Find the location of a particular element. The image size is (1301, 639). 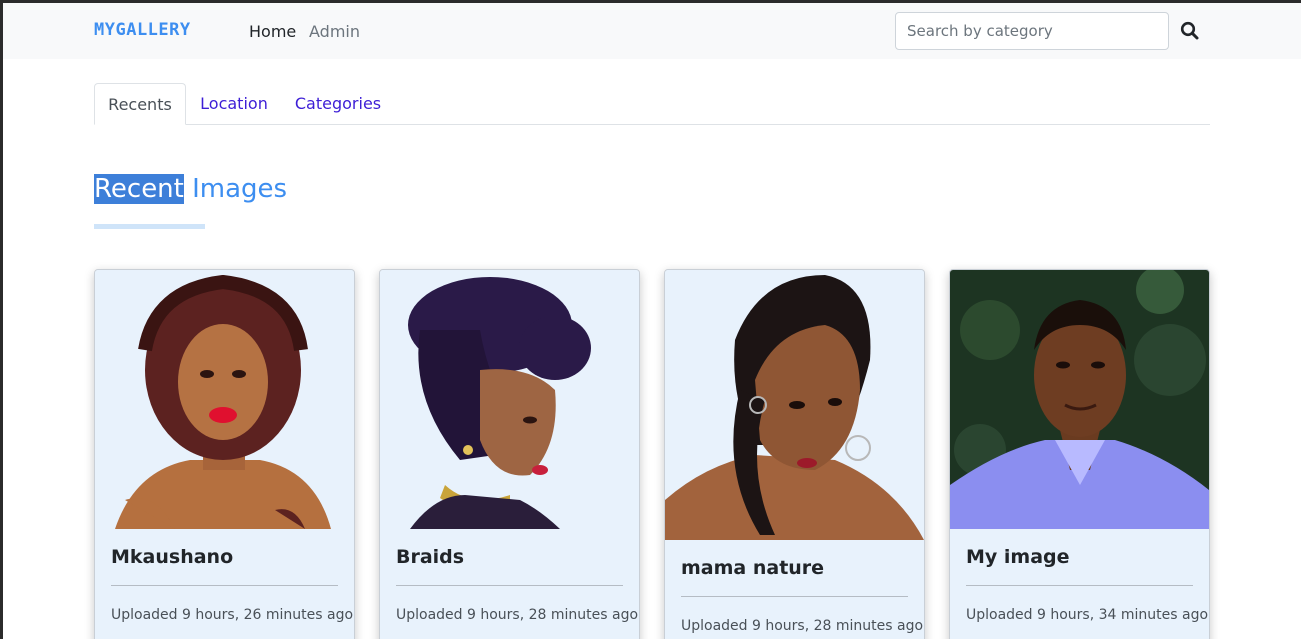

navbar: MYGALLERY Home Admin is located at coordinates (652, 31).